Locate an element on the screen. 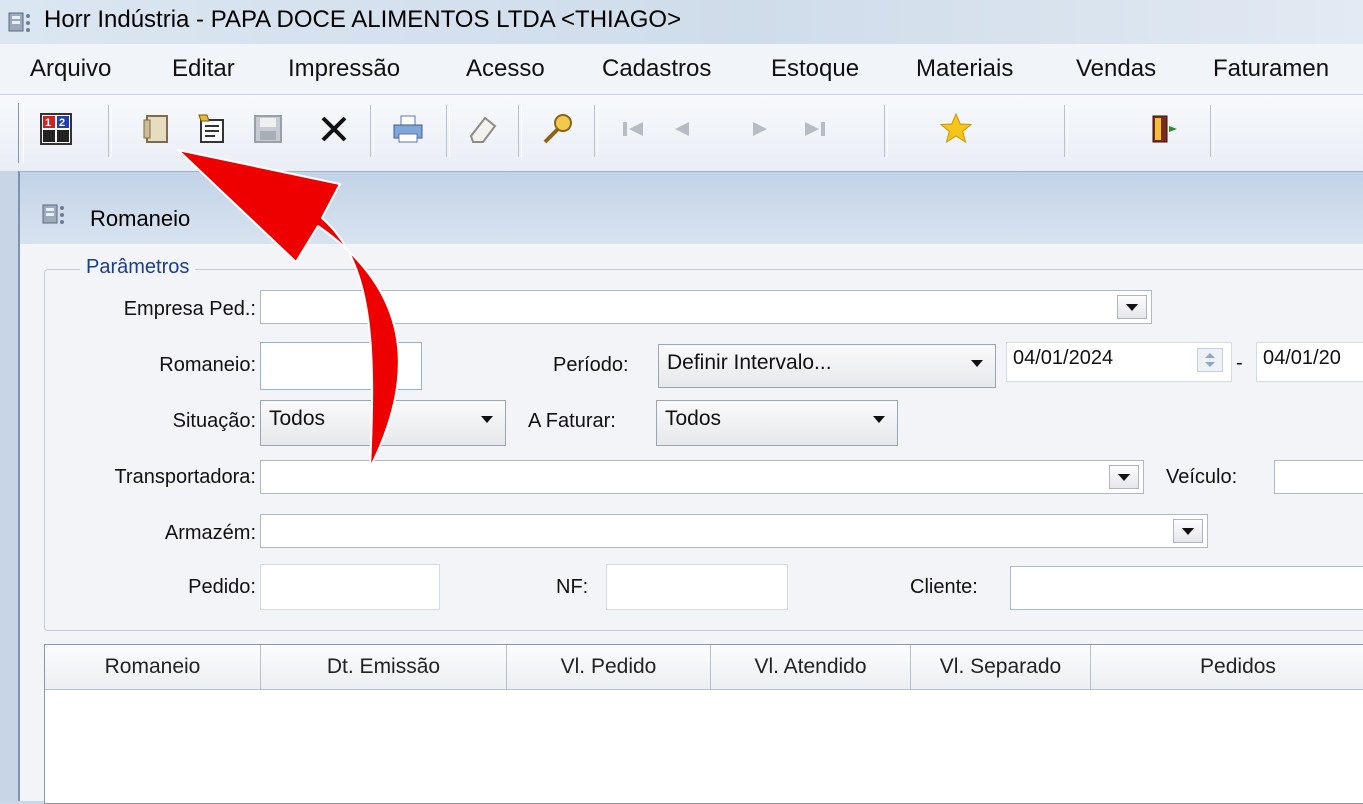 This screenshot has width=1363, height=804. nf-input is located at coordinates (697, 587).